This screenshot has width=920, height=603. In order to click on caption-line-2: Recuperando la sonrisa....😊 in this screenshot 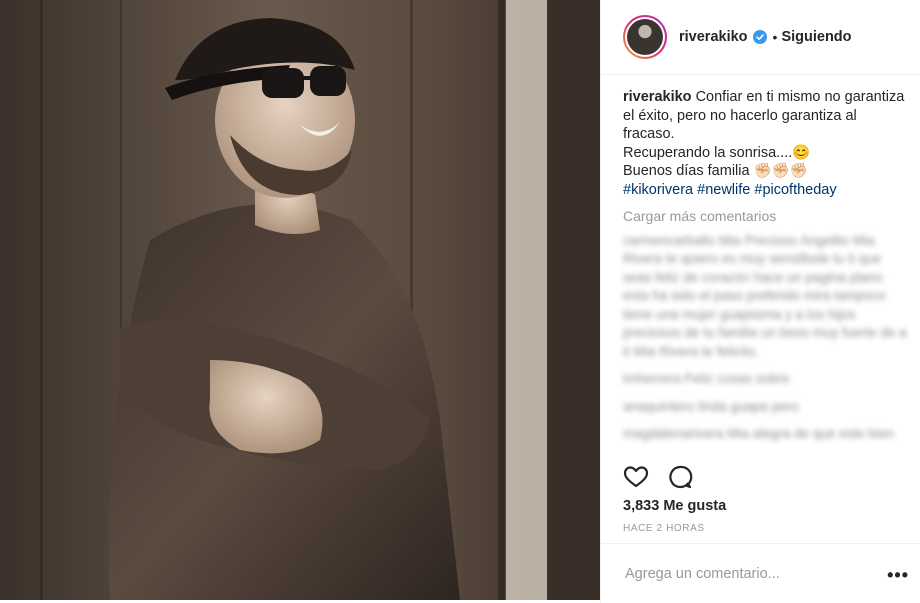, I will do `click(717, 152)`.